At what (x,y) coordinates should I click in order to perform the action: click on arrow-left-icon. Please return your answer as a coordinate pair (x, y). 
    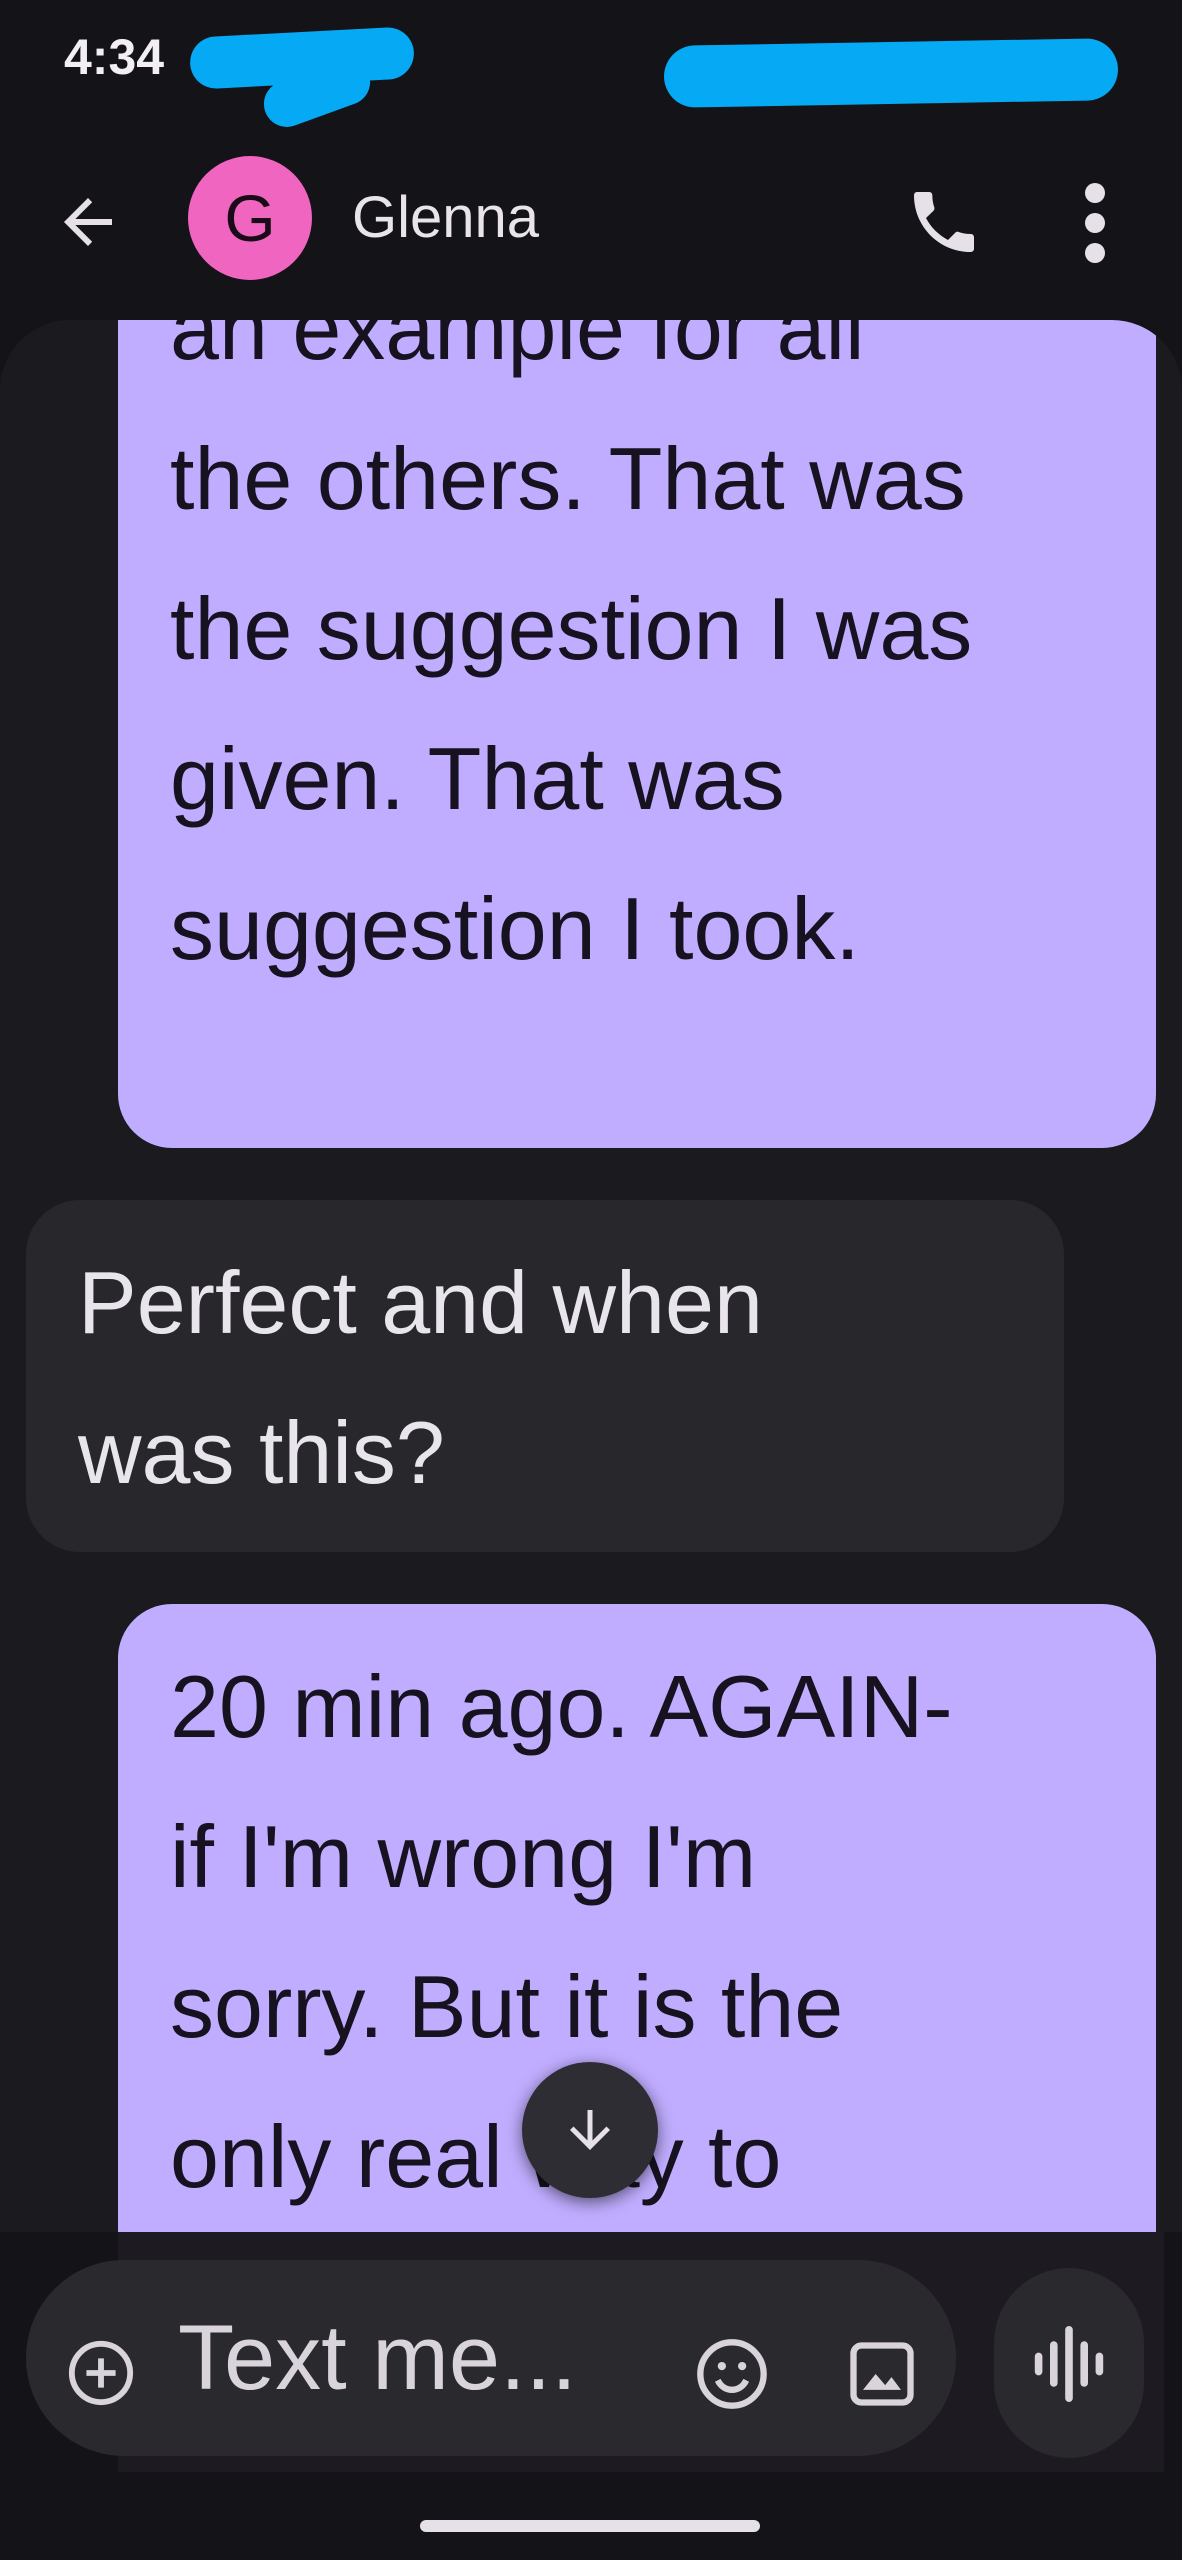
    Looking at the image, I should click on (88, 222).